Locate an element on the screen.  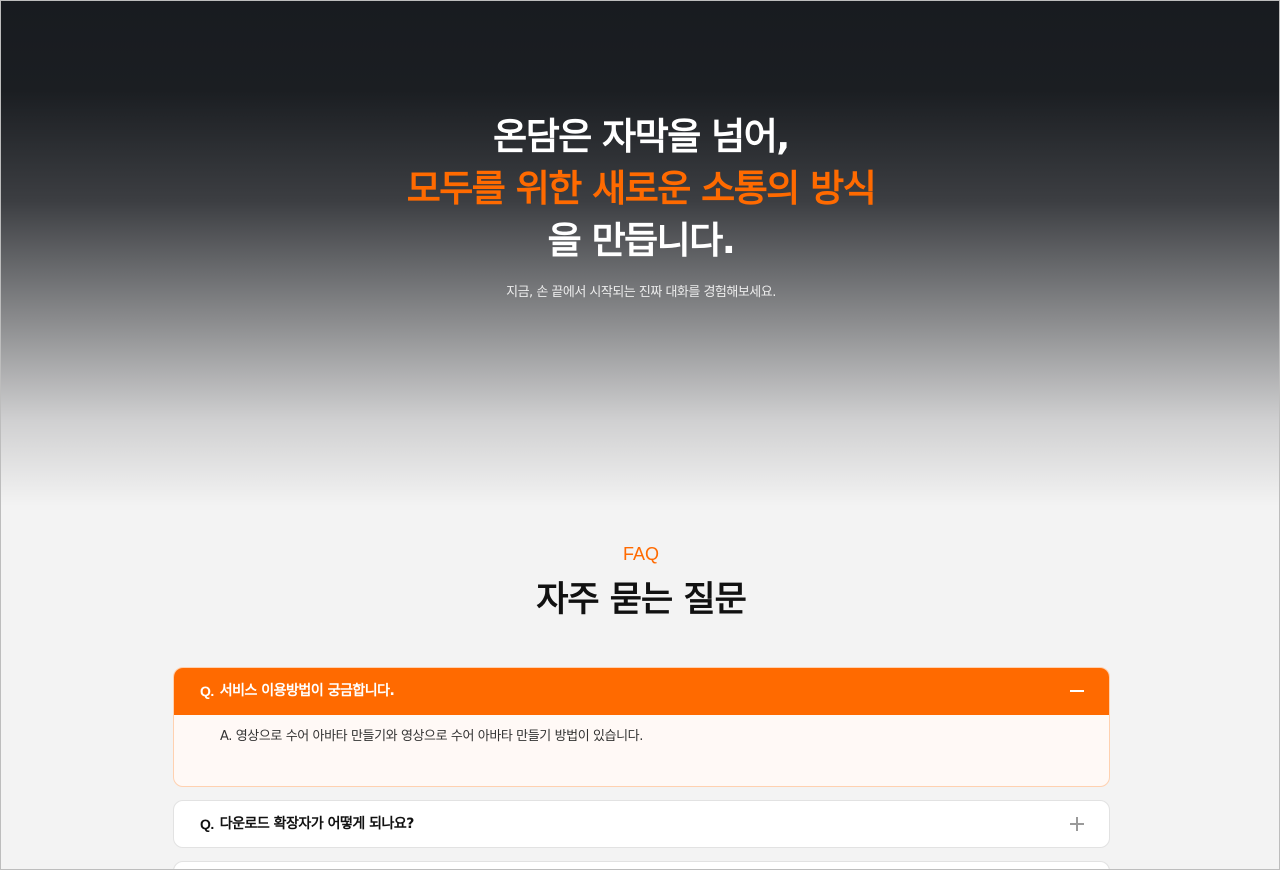
faq-question-text: 서비스 이용방법이 궁금합니다. is located at coordinates (307, 691).